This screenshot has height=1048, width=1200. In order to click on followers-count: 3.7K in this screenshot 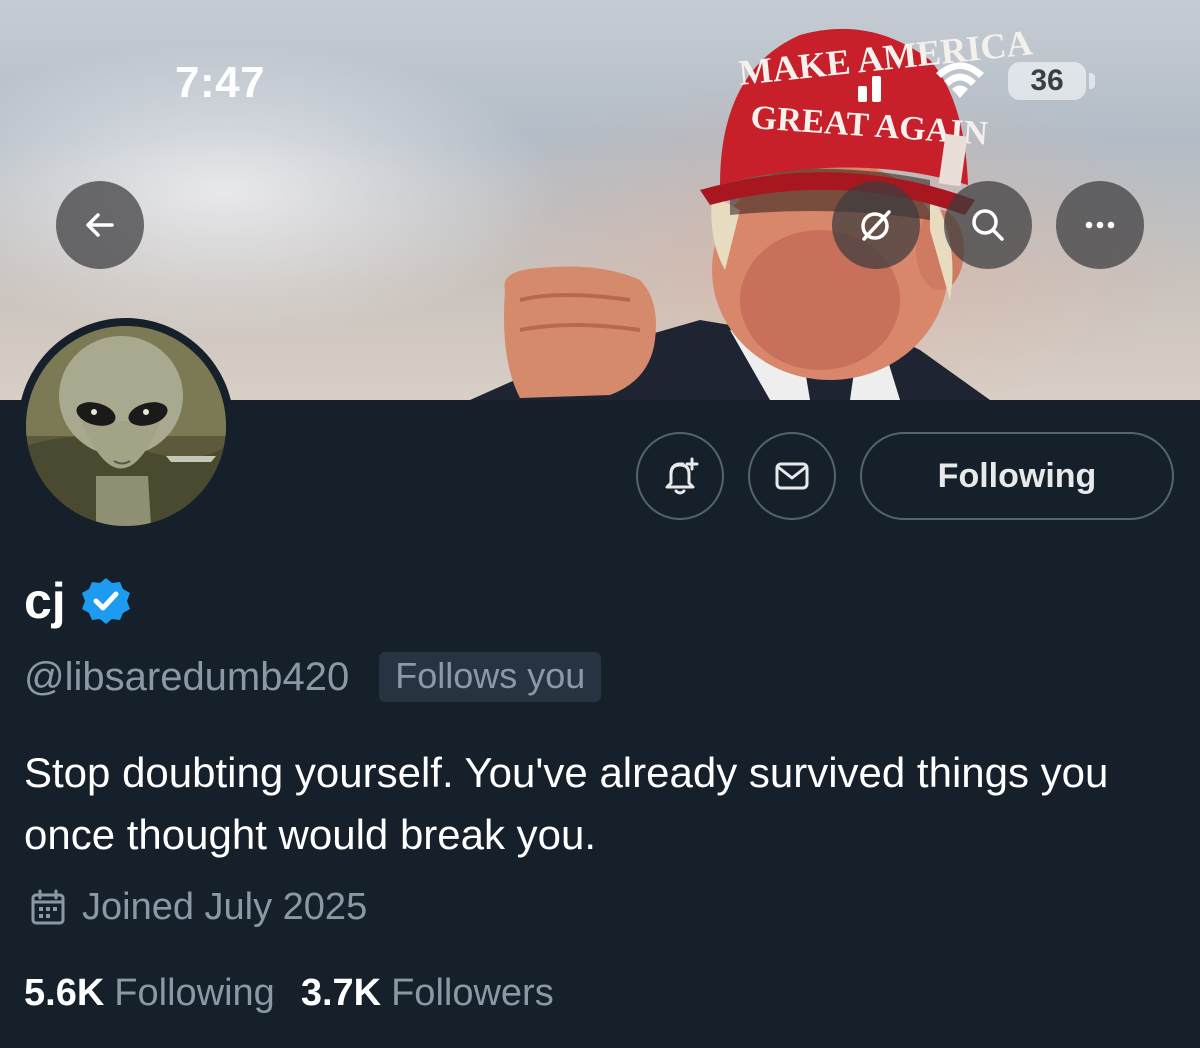, I will do `click(341, 993)`.